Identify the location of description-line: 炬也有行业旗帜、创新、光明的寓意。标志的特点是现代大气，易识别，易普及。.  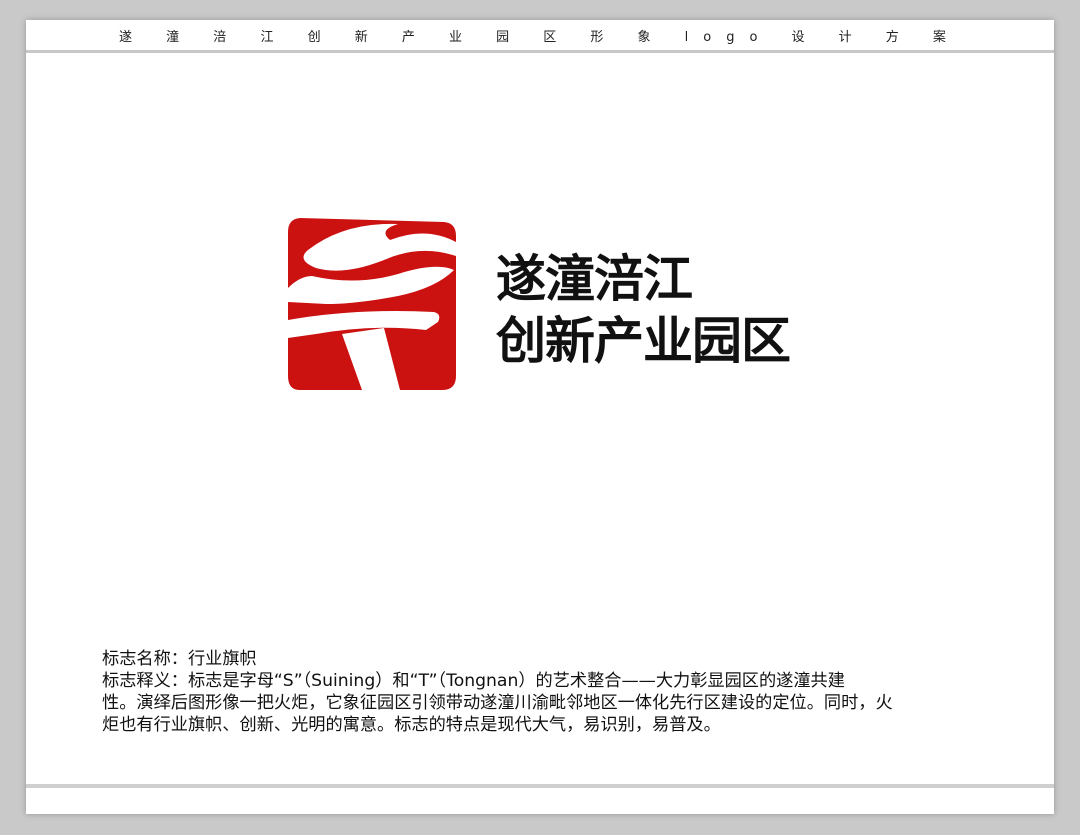
(411, 725).